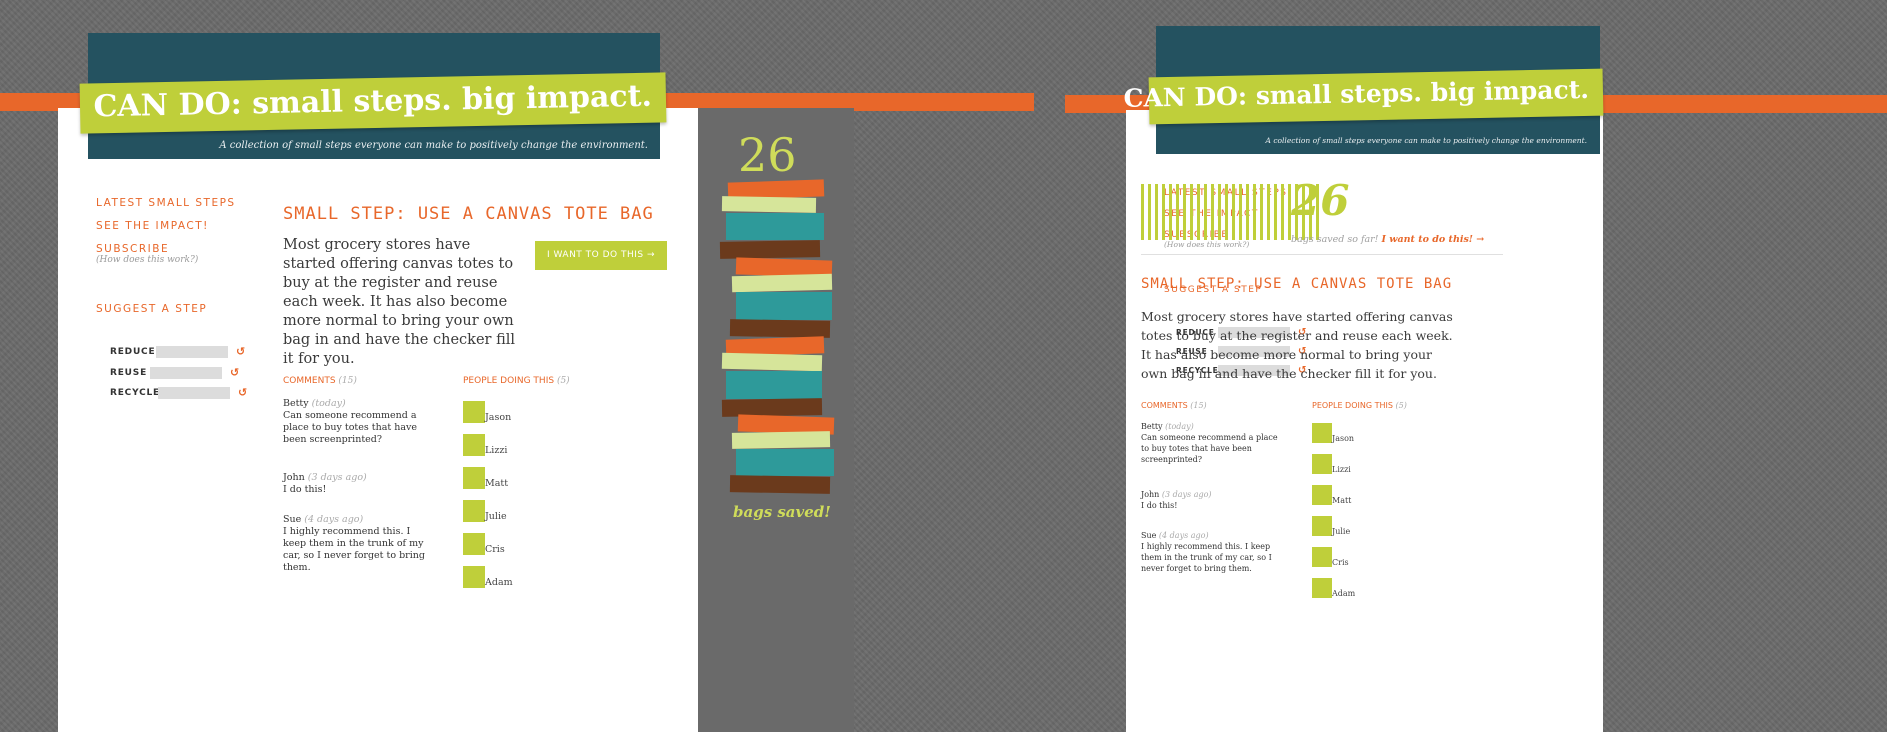 The image size is (1887, 732). I want to click on bags-saved-caption: bags saved!, so click(782, 512).